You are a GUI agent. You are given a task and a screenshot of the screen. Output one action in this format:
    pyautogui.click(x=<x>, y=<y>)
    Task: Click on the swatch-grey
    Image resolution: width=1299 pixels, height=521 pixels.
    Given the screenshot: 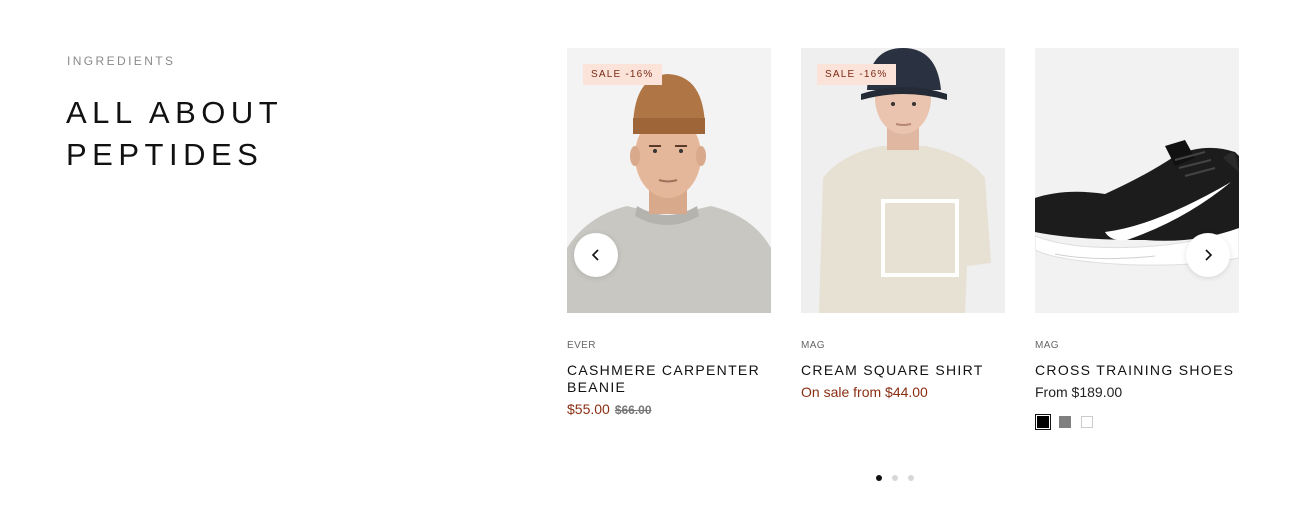 What is the action you would take?
    pyautogui.click(x=1065, y=422)
    